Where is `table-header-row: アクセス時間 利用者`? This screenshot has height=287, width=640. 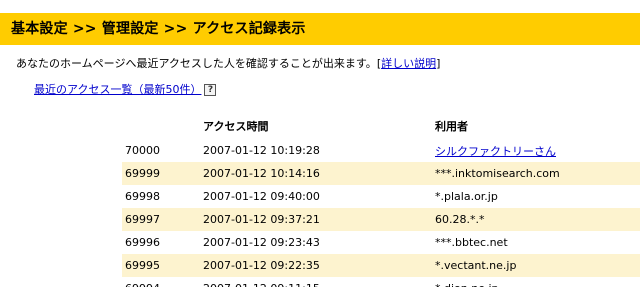
table-header-row: アクセス時間 利用者 is located at coordinates (381, 126).